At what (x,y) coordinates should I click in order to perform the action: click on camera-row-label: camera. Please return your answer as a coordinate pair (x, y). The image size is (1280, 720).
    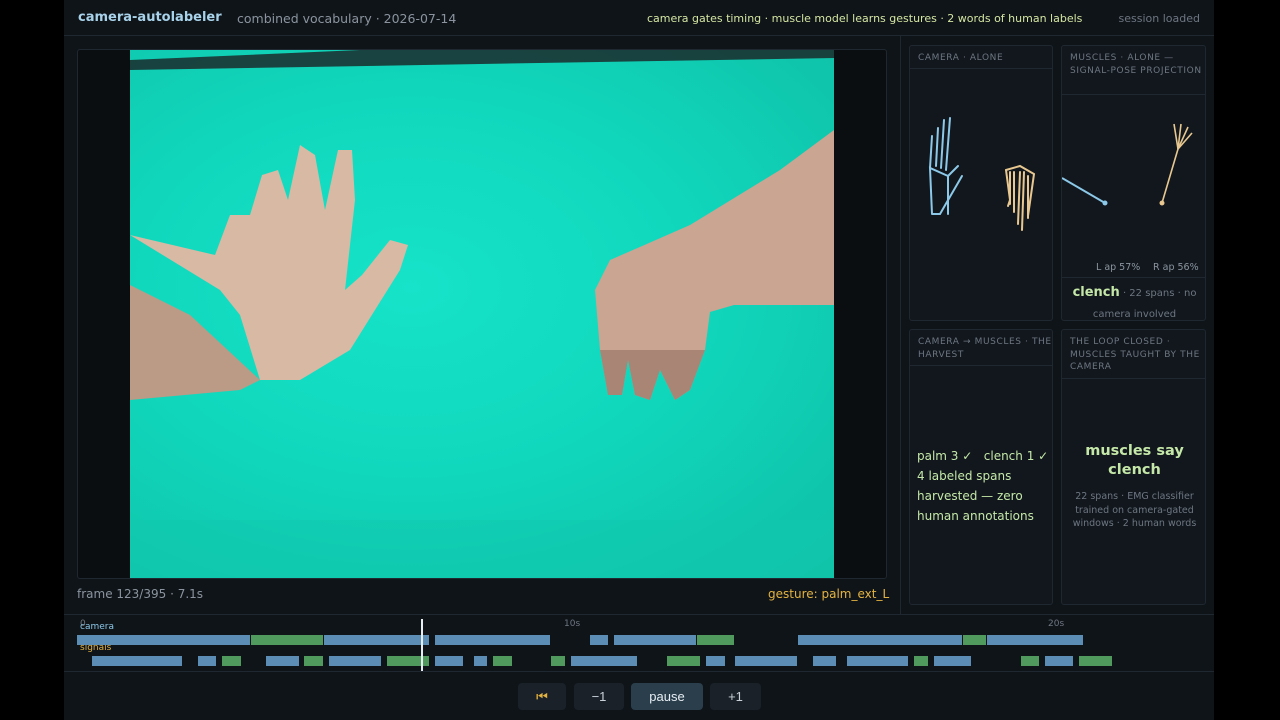
    Looking at the image, I should click on (97, 627).